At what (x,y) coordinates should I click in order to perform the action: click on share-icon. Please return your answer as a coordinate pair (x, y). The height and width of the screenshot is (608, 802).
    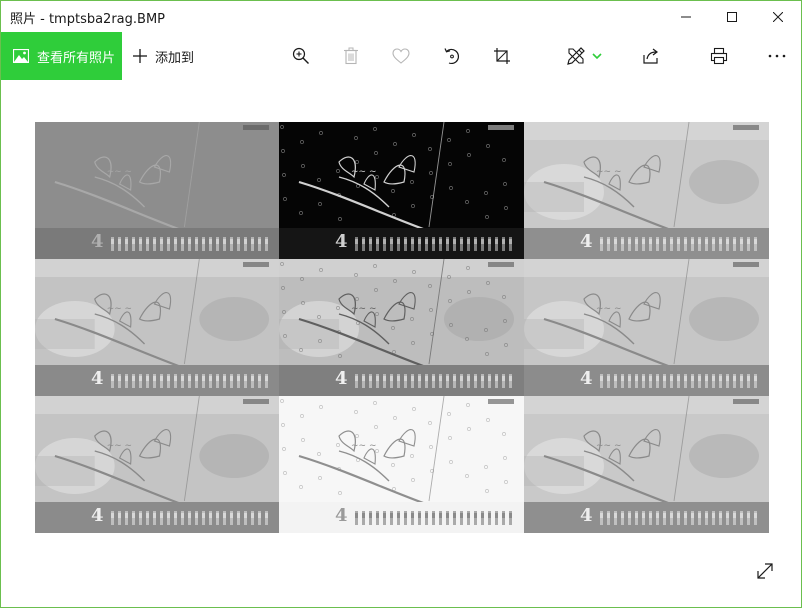
    Looking at the image, I should click on (650, 56).